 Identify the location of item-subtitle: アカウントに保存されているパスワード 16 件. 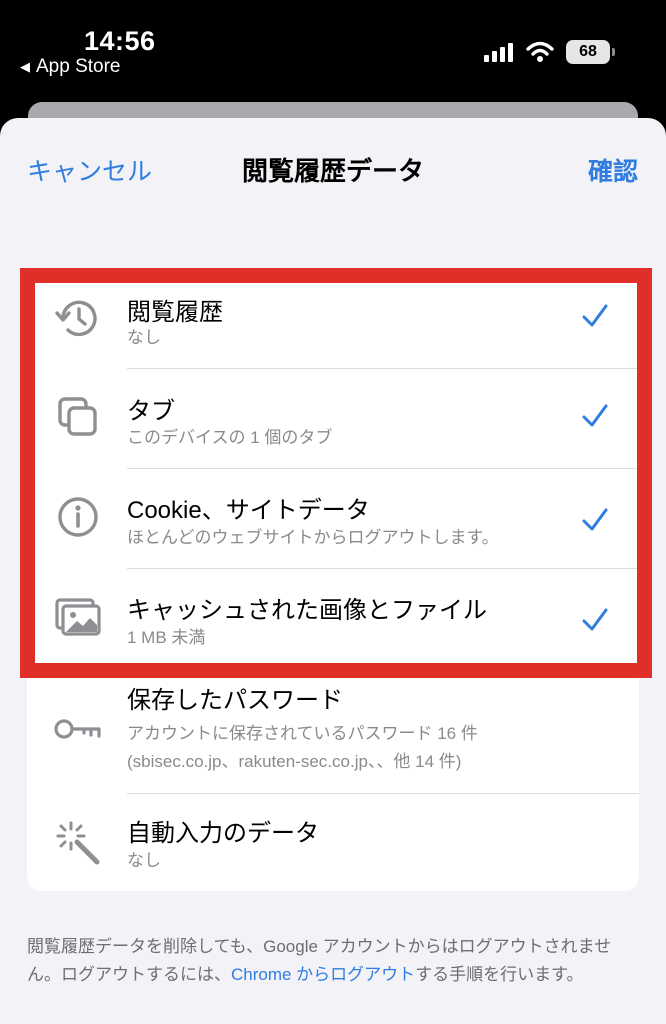
(302, 733).